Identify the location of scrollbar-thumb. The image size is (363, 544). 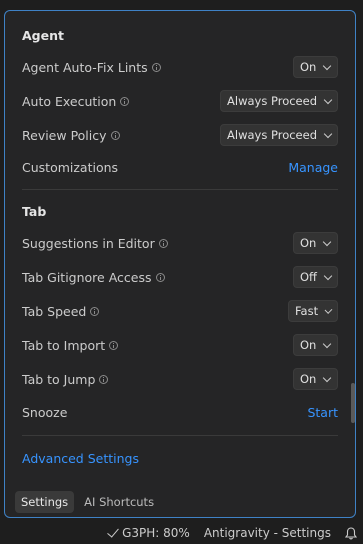
(353, 403).